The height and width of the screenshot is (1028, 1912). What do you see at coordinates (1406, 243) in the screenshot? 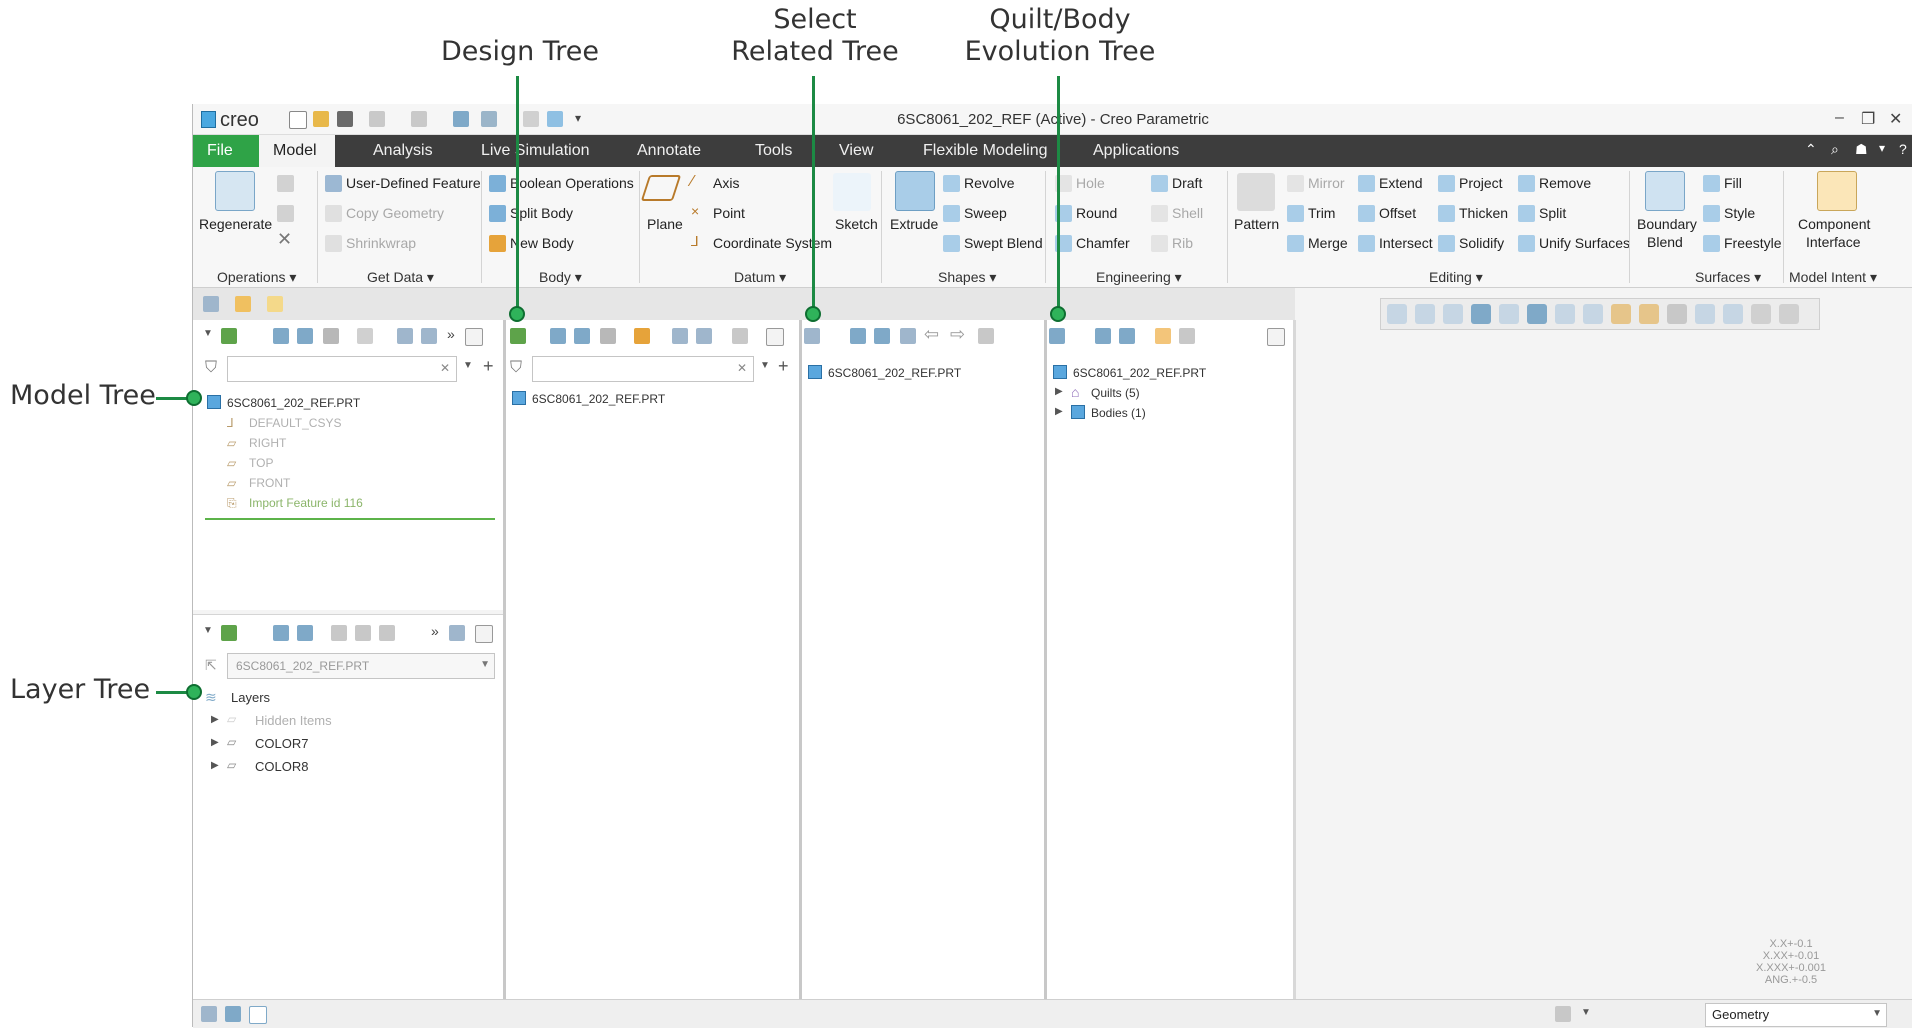
I see `intersect-button: Intersect` at bounding box center [1406, 243].